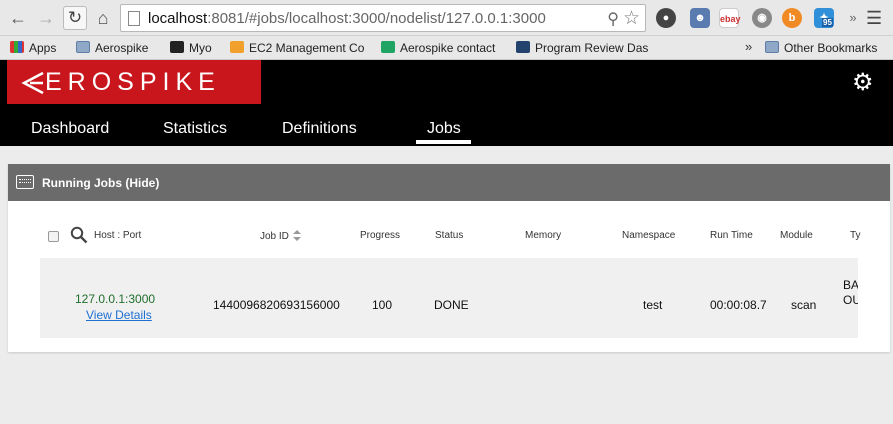  Describe the element at coordinates (307, 48) in the screenshot. I see `bookmark-label: EC2 Management Co` at that location.